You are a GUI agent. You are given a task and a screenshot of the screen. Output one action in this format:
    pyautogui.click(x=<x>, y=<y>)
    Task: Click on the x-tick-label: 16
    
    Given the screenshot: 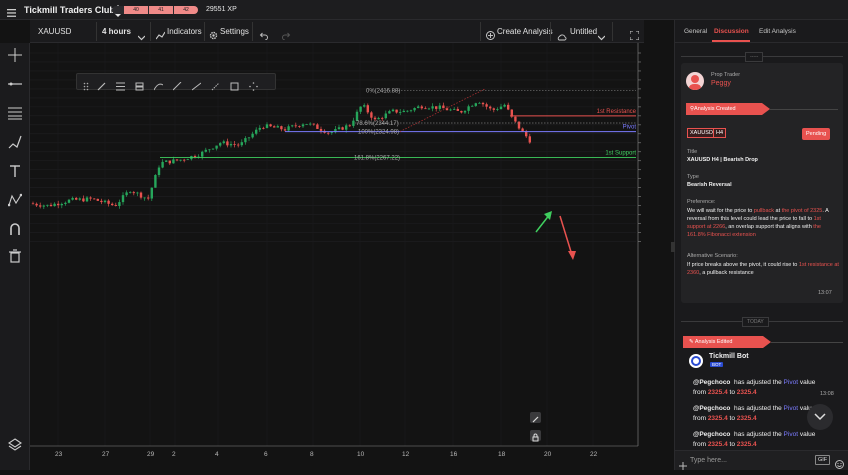 What is the action you would take?
    pyautogui.click(x=454, y=454)
    